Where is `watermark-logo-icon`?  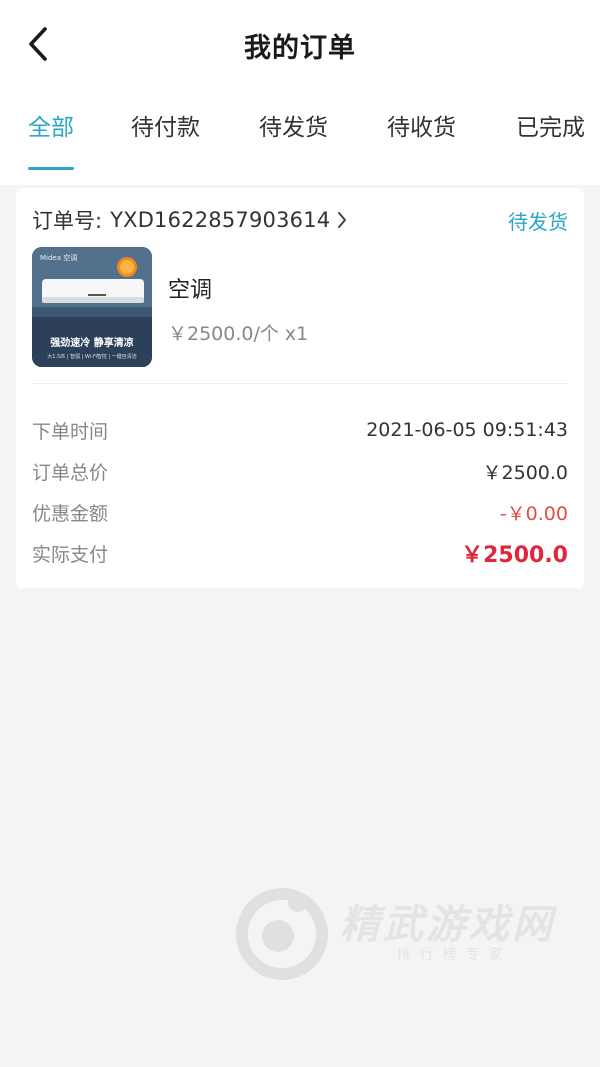
watermark-logo-icon is located at coordinates (282, 934).